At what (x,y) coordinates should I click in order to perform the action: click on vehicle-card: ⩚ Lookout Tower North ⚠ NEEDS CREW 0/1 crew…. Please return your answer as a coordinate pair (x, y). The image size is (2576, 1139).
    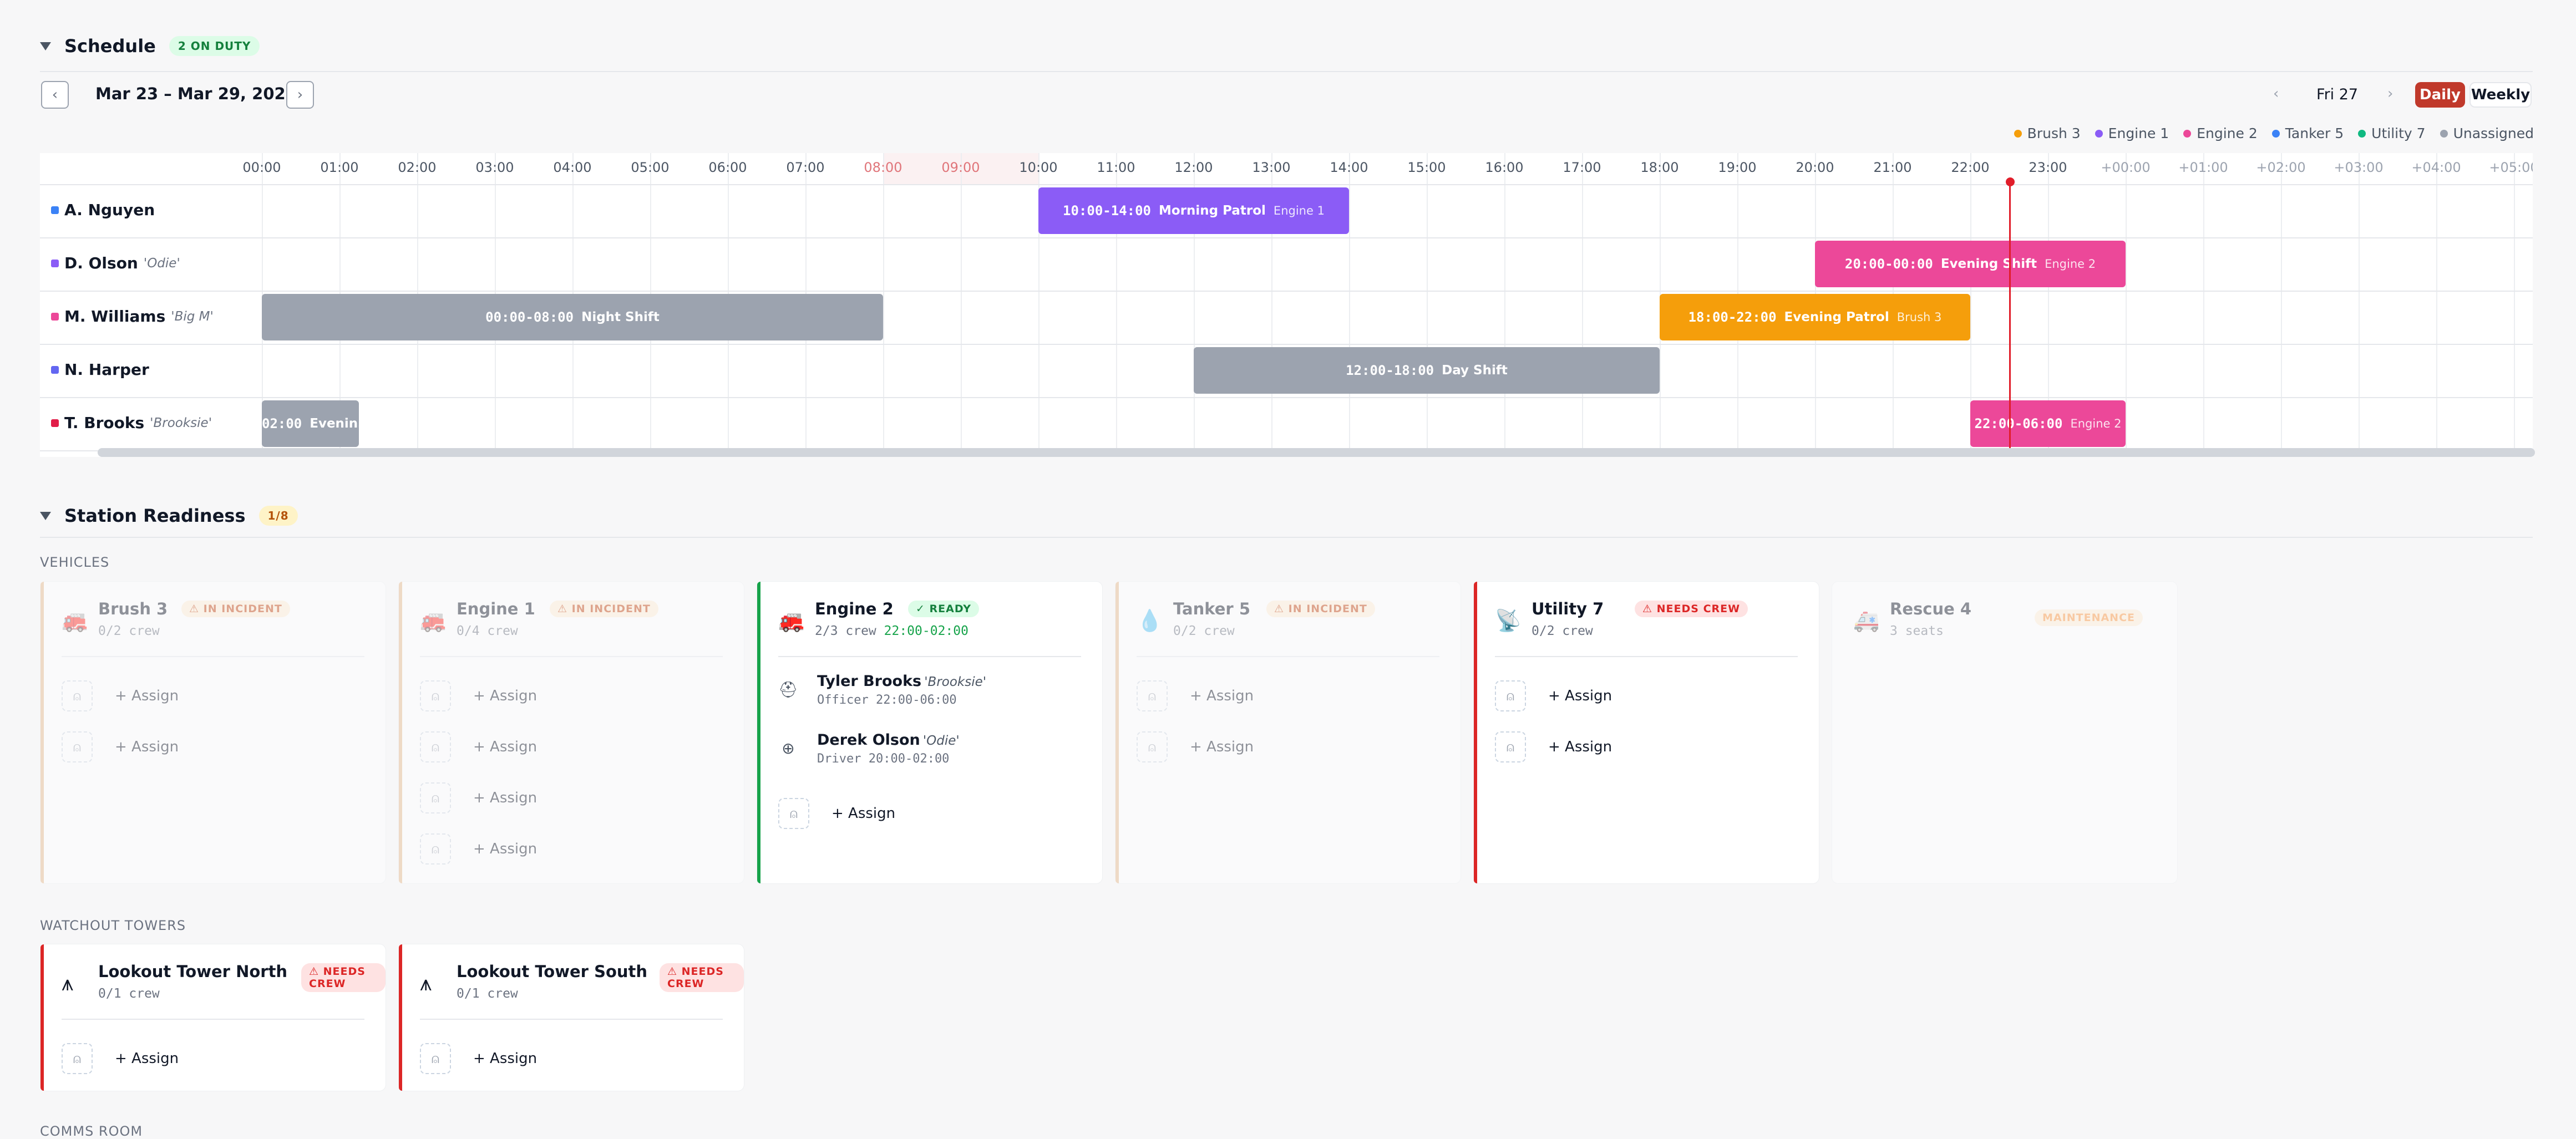
    Looking at the image, I should click on (213, 1018).